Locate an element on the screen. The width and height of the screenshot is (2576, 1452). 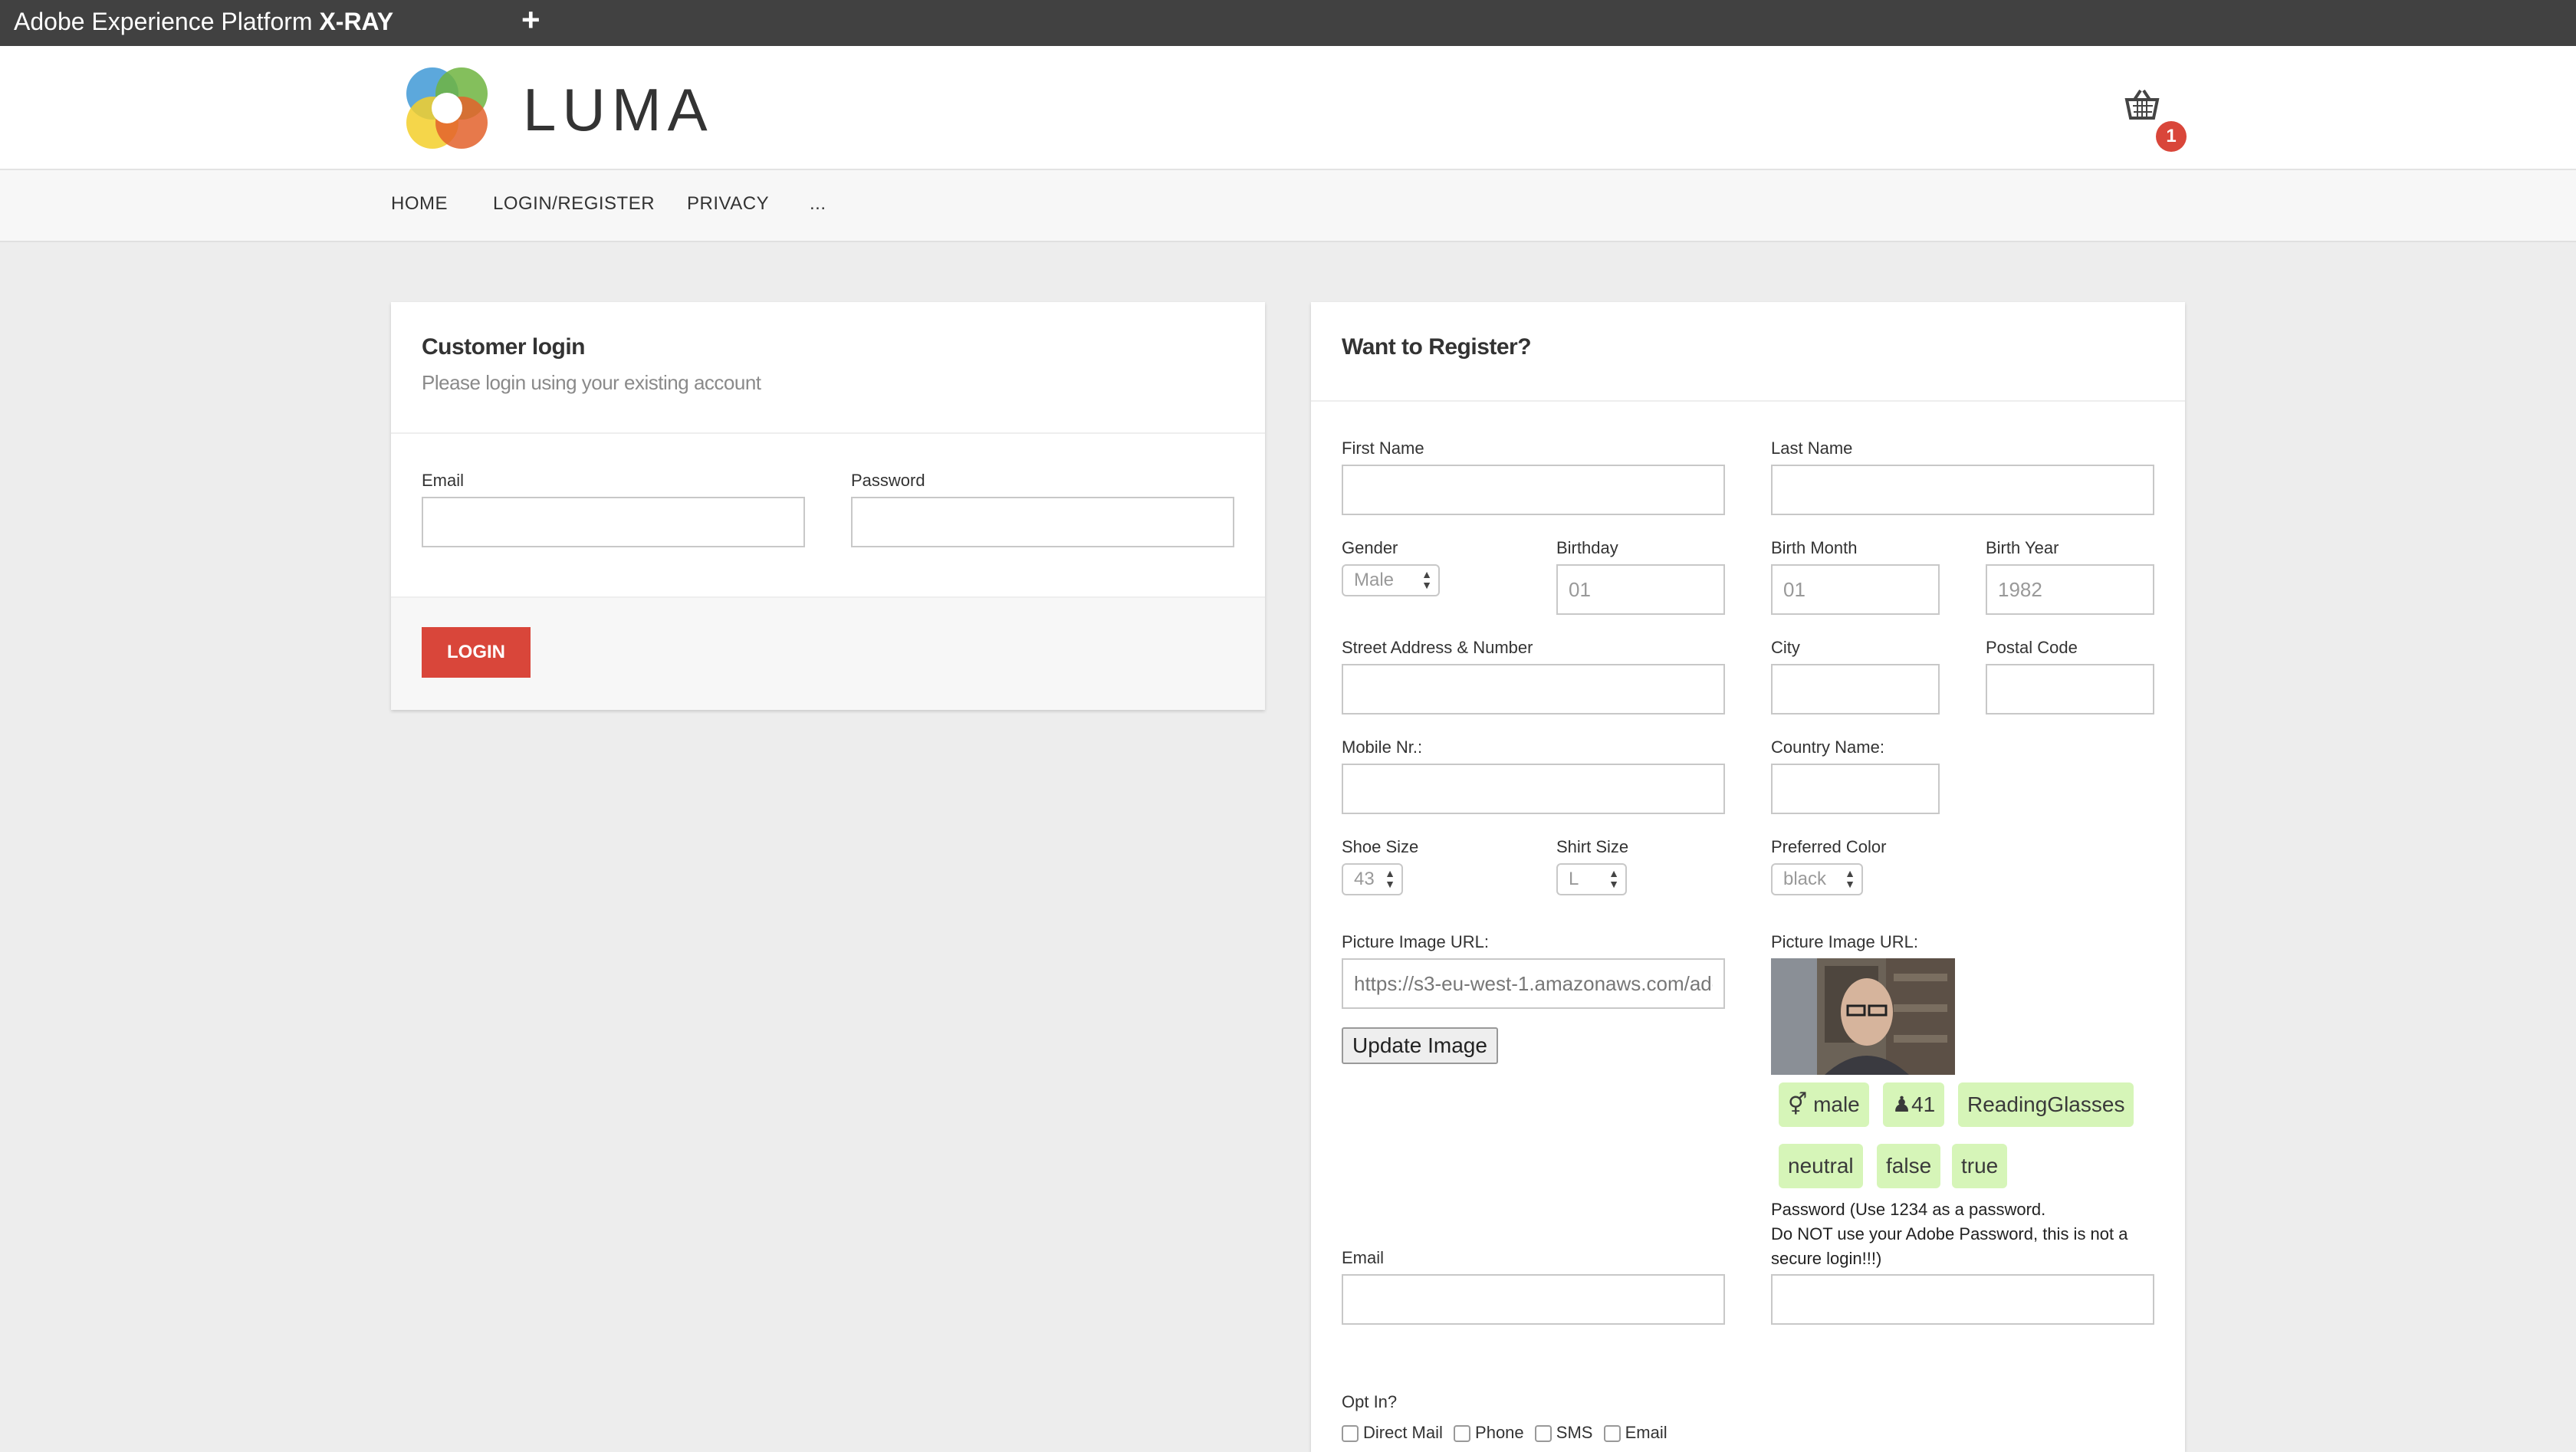
login-button: LOGIN is located at coordinates (476, 652).